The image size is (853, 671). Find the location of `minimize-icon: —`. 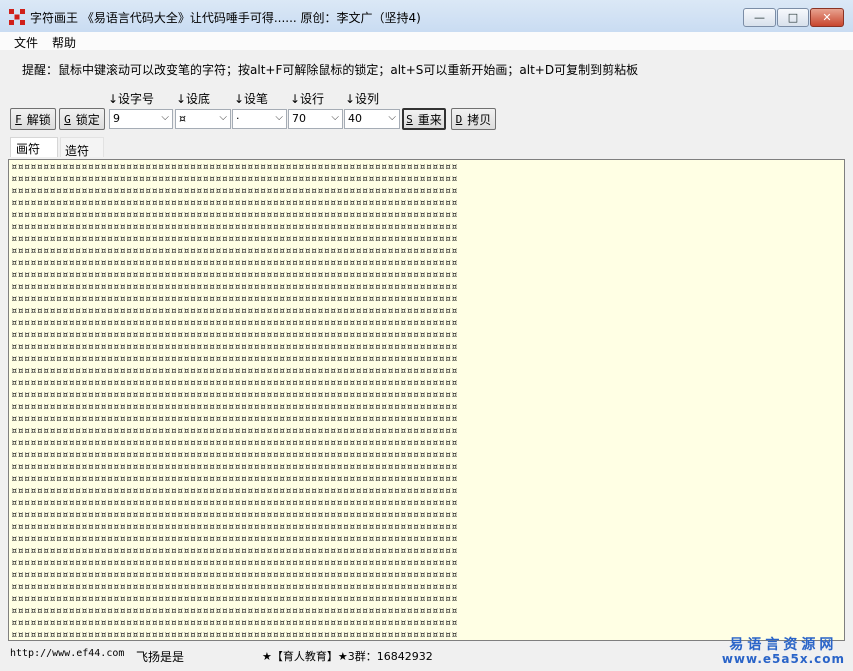

minimize-icon: — is located at coordinates (759, 17).